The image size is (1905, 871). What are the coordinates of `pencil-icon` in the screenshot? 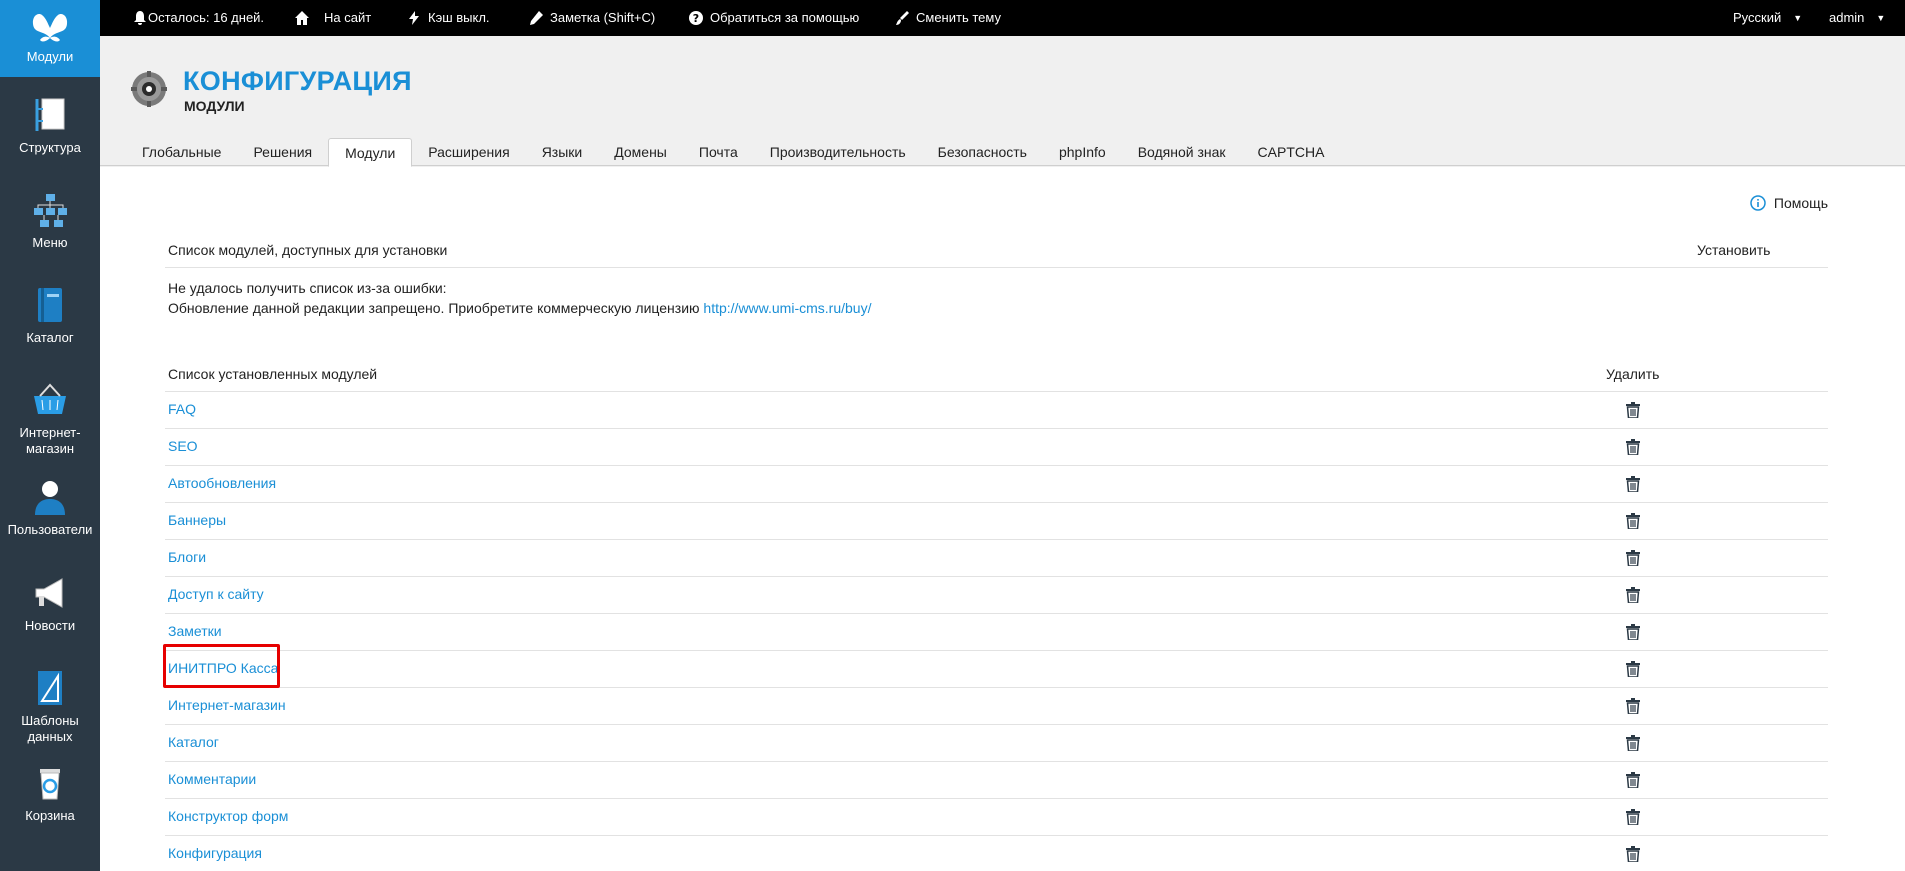 It's located at (536, 18).